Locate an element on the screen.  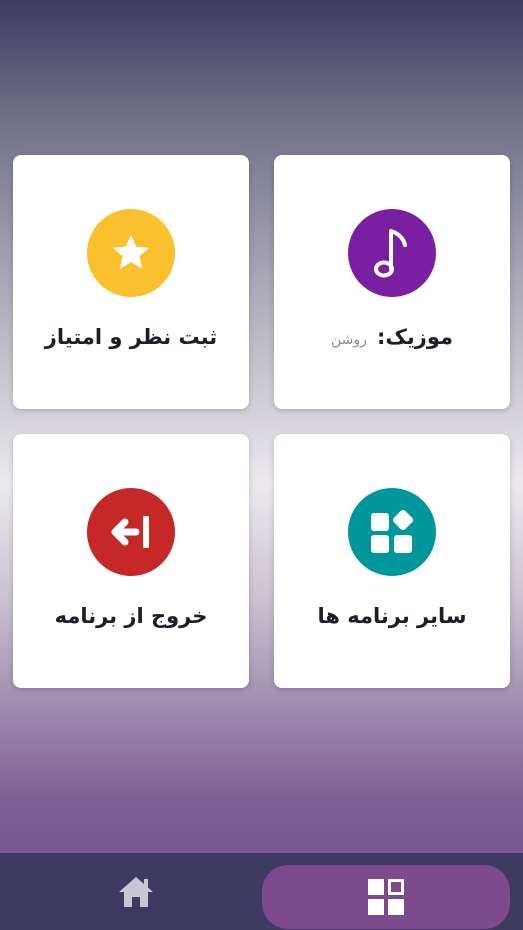
nav-dashboard-button is located at coordinates (386, 897).